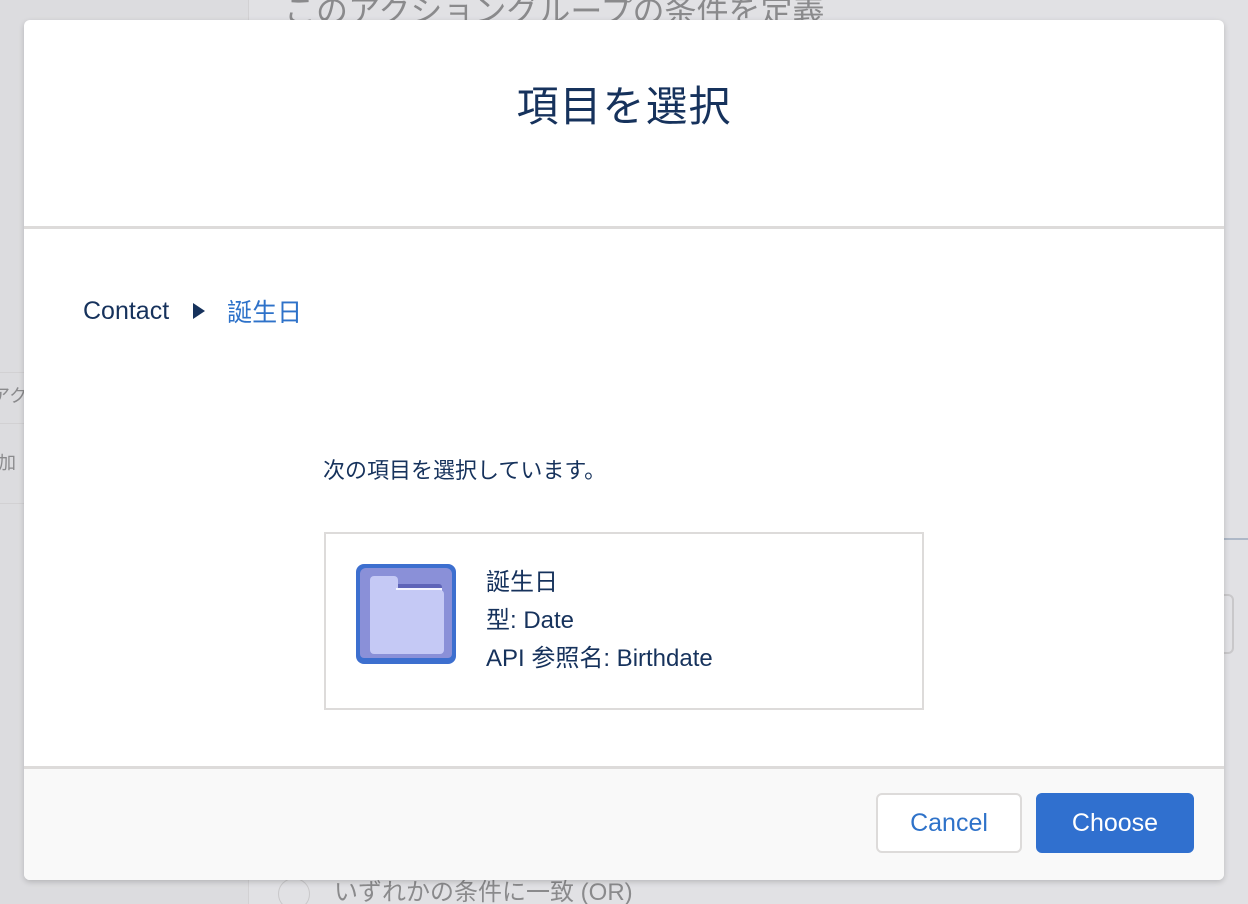 This screenshot has height=904, width=1248. I want to click on selected-field-card: 誕生日 型: Date API 参照名: Birthdate, so click(624, 621).